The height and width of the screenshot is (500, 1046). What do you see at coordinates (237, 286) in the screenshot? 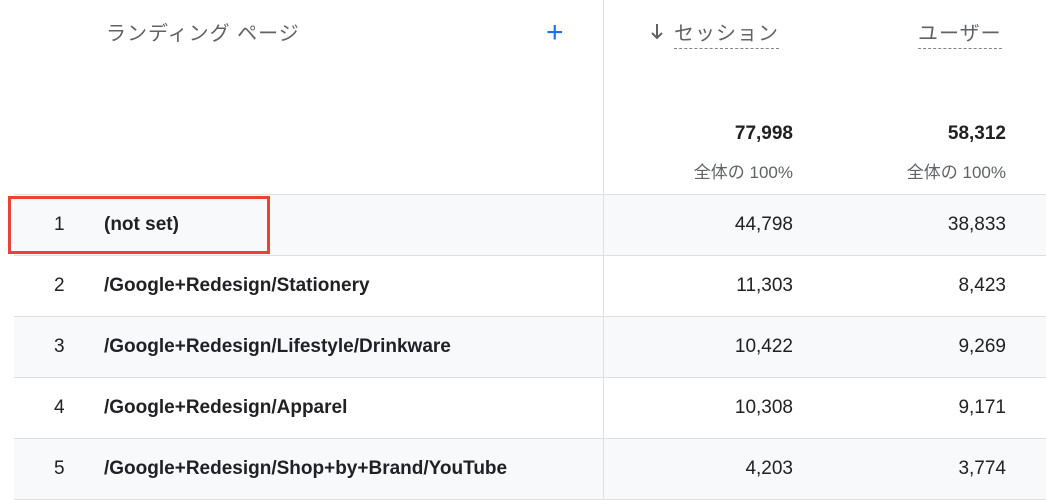
I see `landing-page-cell: /Google+Redesign/Stationery` at bounding box center [237, 286].